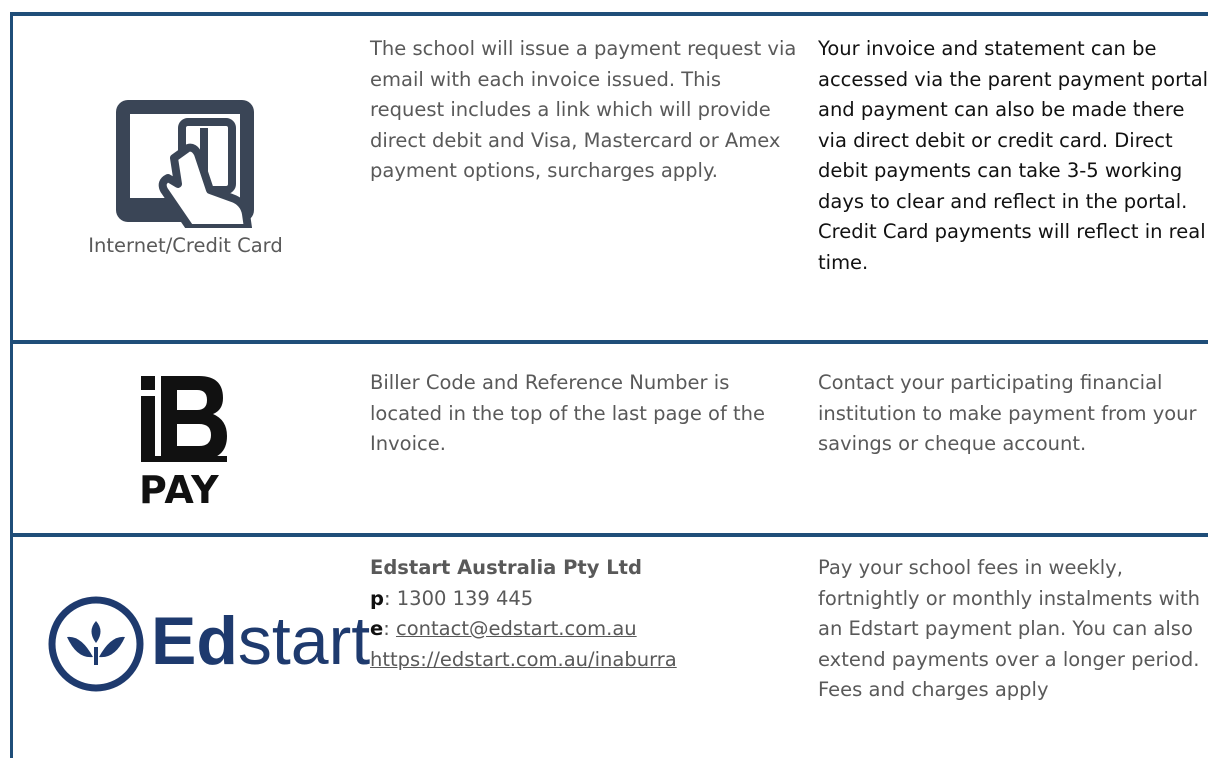 This screenshot has width=1208, height=758. I want to click on email-label: e, so click(377, 628).